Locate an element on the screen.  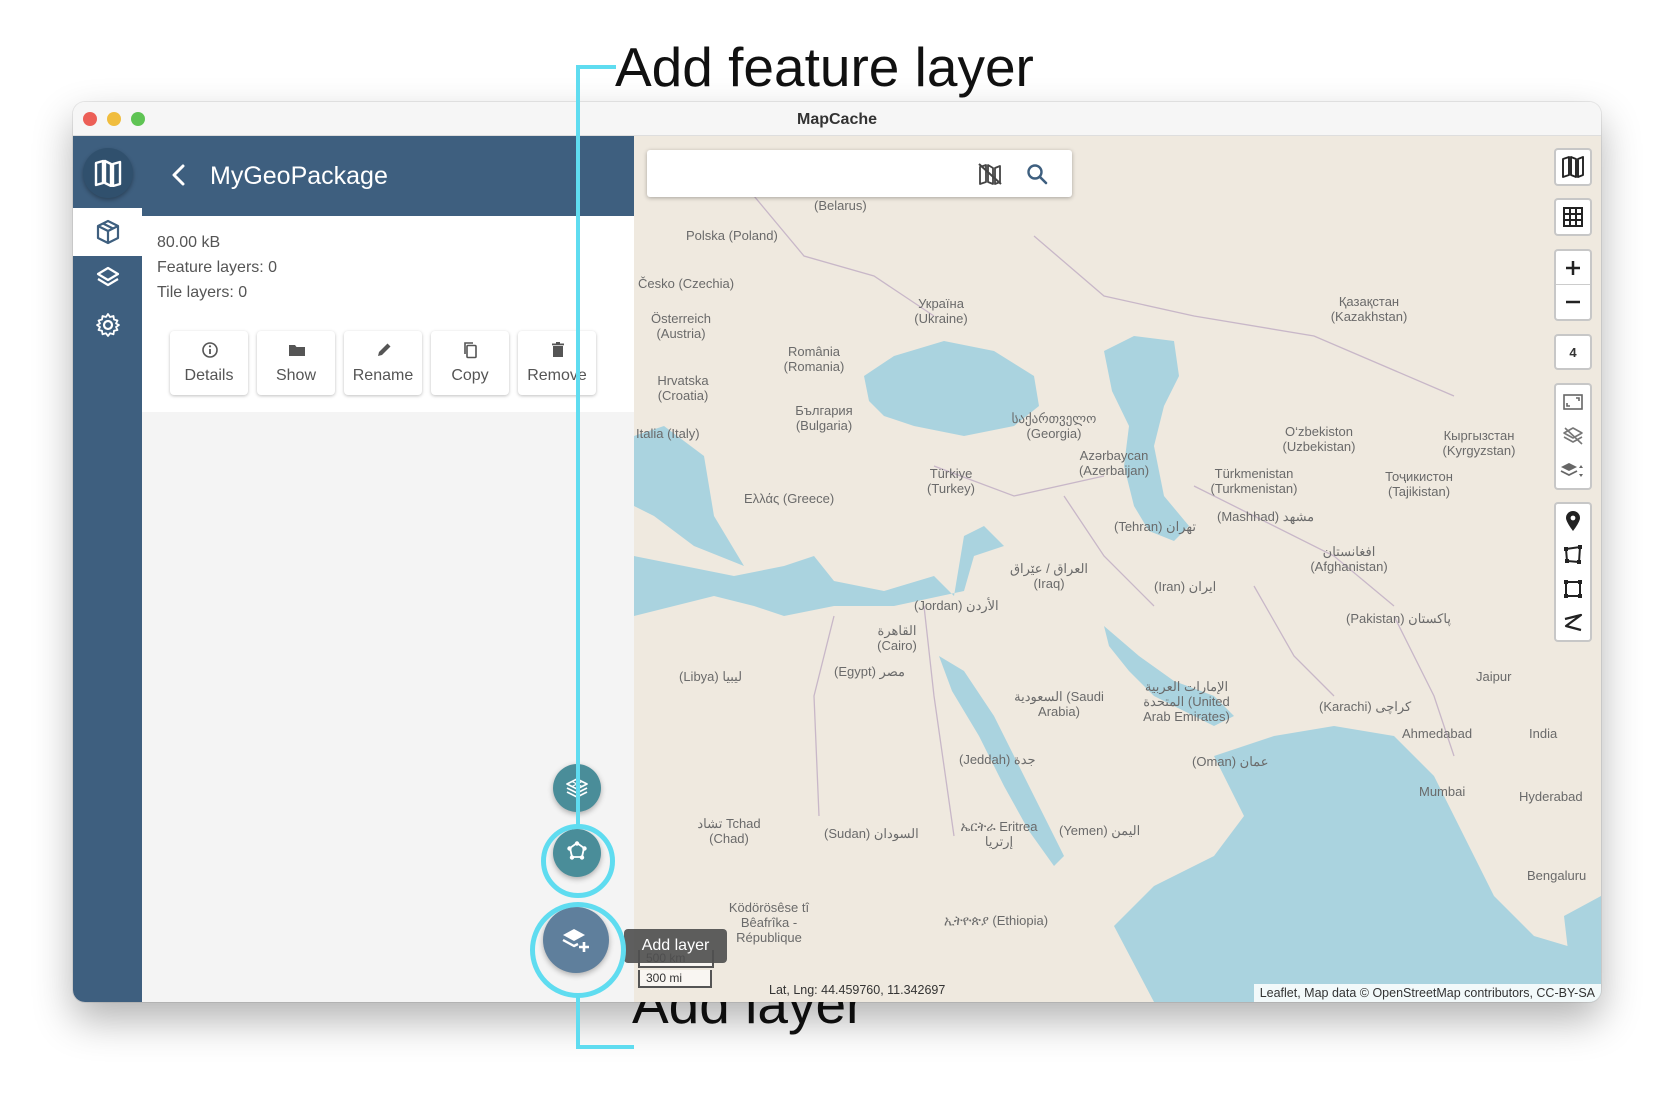
map-label-tajikistan: Тоҷикистон (Tajikistan) is located at coordinates (1419, 484).